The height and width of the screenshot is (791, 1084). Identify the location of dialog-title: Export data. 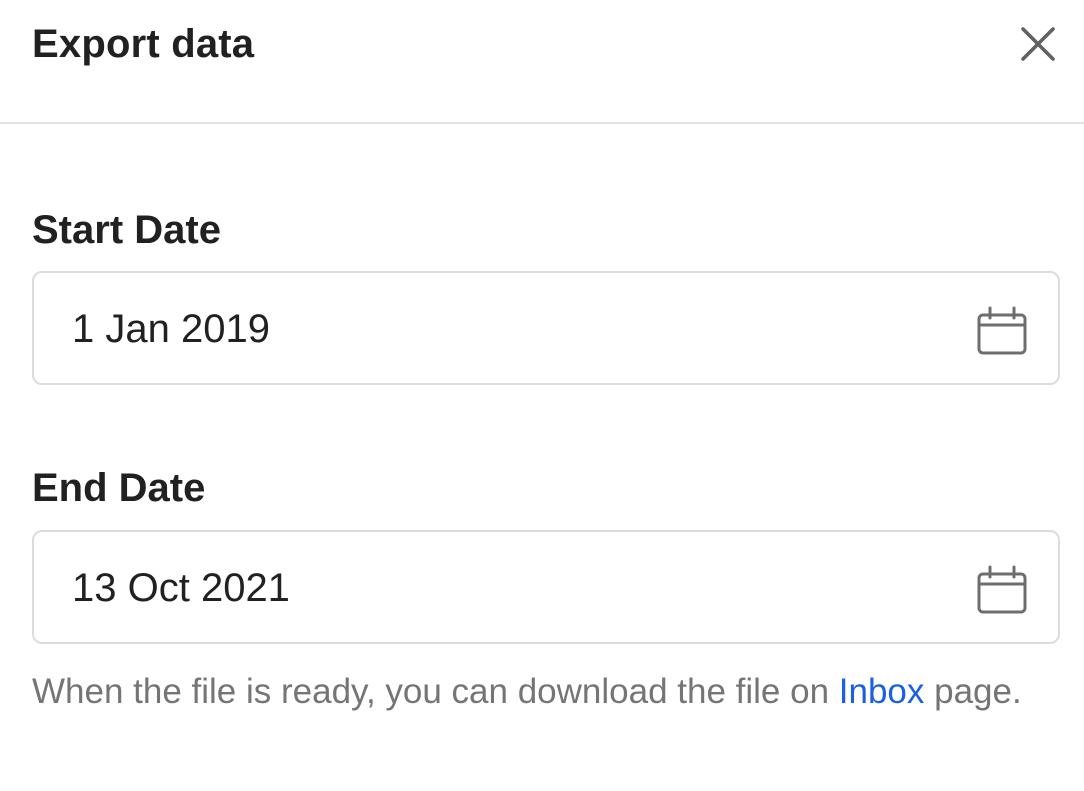
(143, 44).